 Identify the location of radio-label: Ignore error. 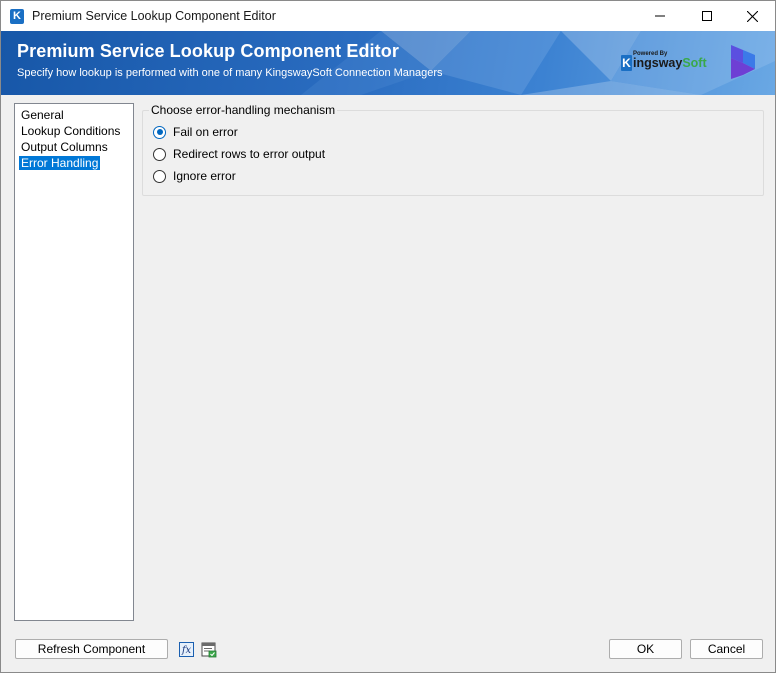
(204, 176).